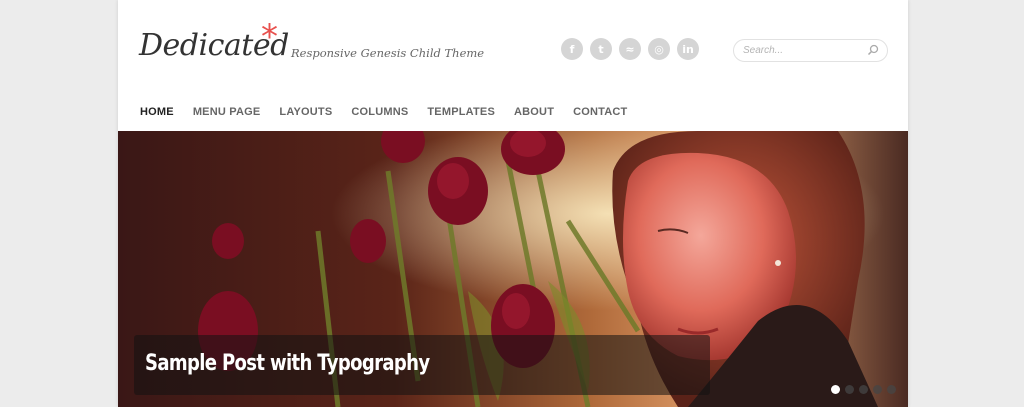 The width and height of the screenshot is (1024, 407). I want to click on rss-icon: ≈, so click(630, 49).